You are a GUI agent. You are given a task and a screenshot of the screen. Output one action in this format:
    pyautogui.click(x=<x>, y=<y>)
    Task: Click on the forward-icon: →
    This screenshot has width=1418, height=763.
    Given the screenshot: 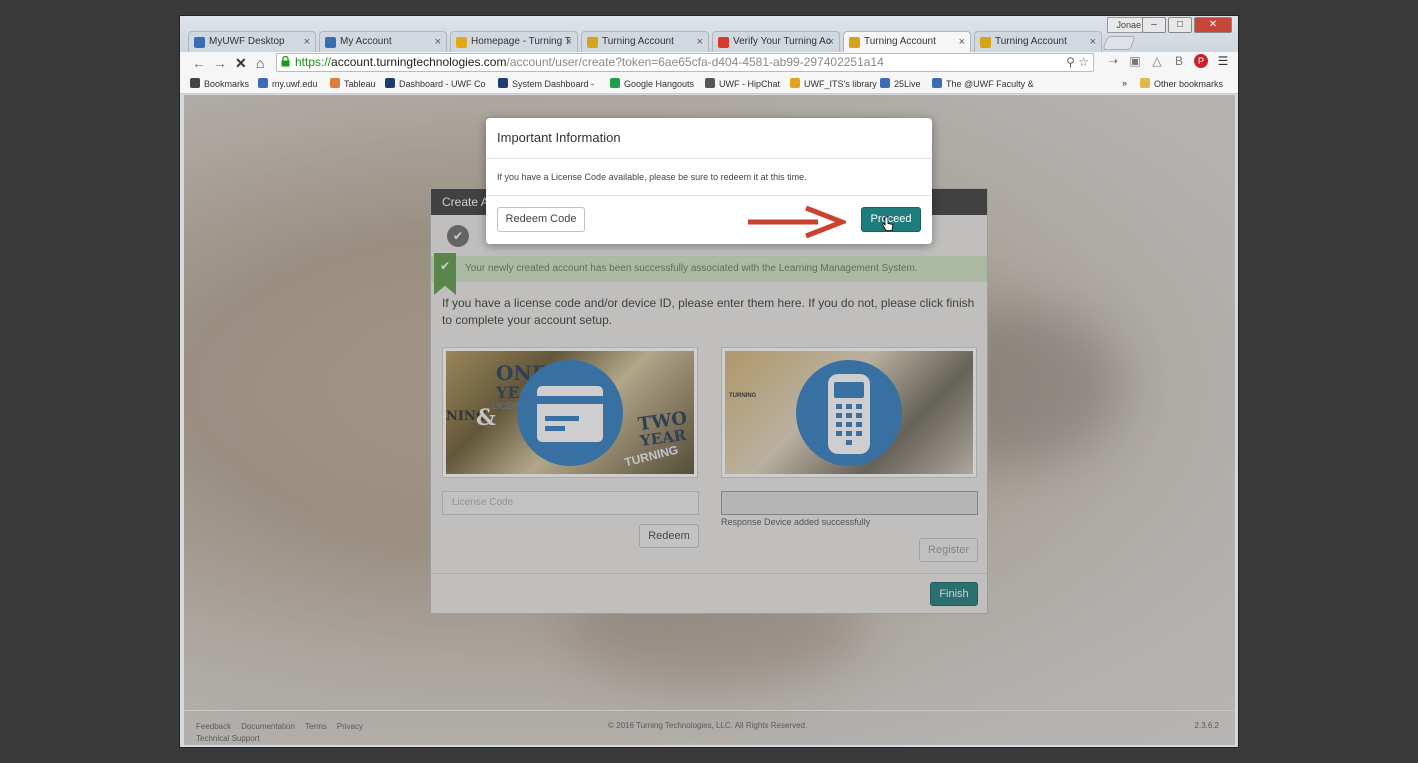 What is the action you would take?
    pyautogui.click(x=220, y=63)
    